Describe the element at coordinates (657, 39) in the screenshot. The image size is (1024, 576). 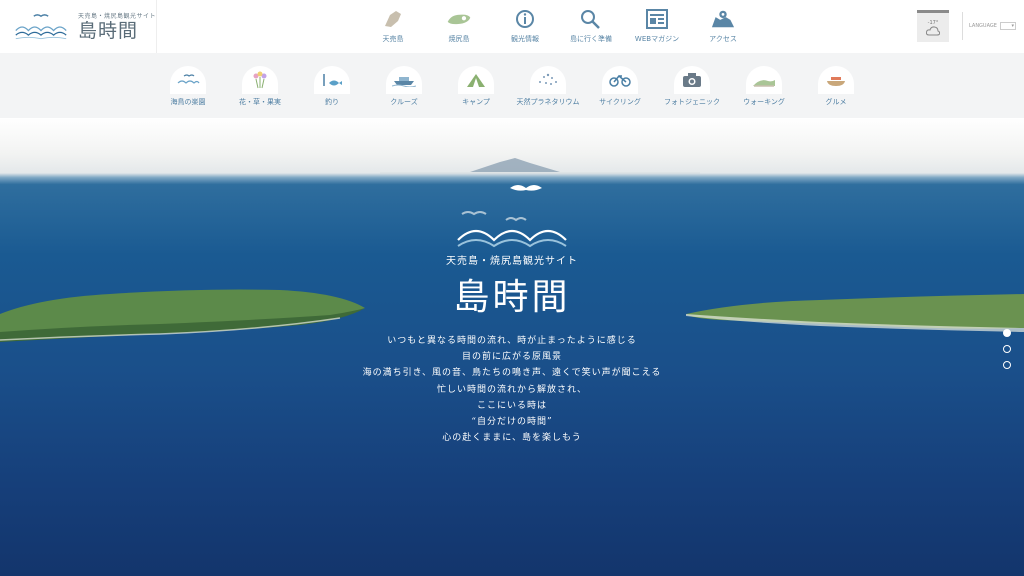
I see `nav-label: WEBマガジン` at that location.